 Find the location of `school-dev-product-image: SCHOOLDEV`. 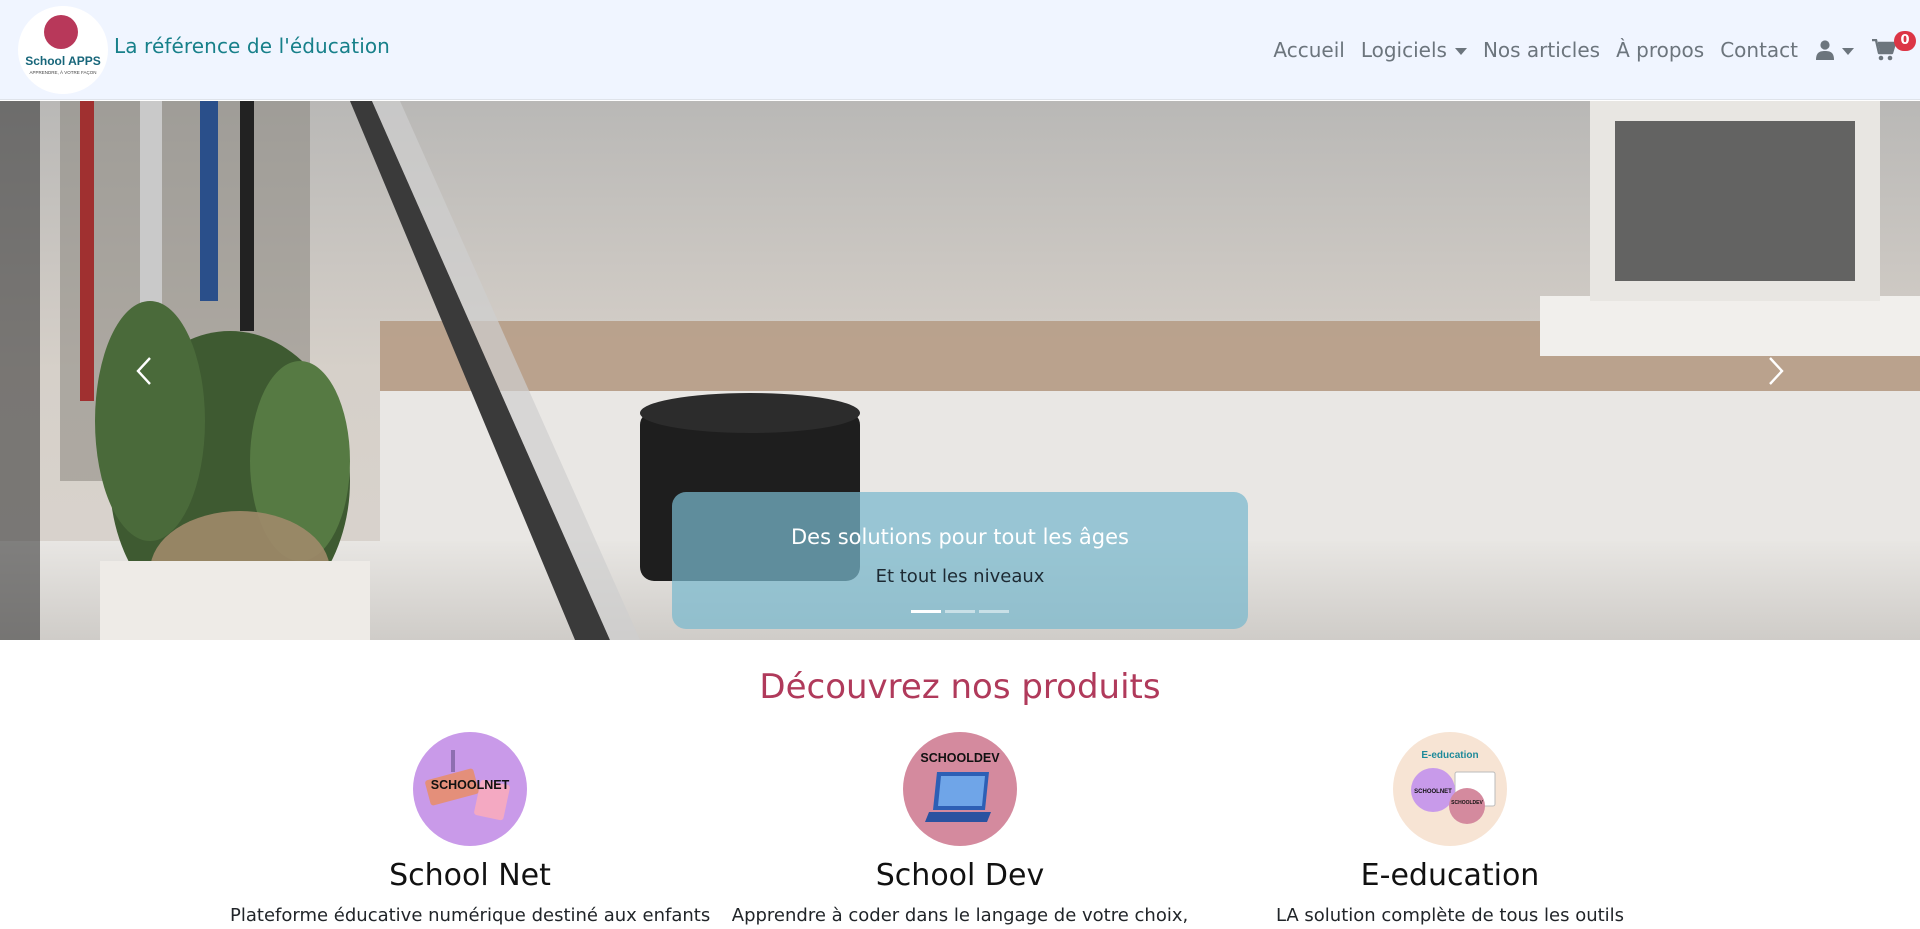

school-dev-product-image: SCHOOLDEV is located at coordinates (960, 789).